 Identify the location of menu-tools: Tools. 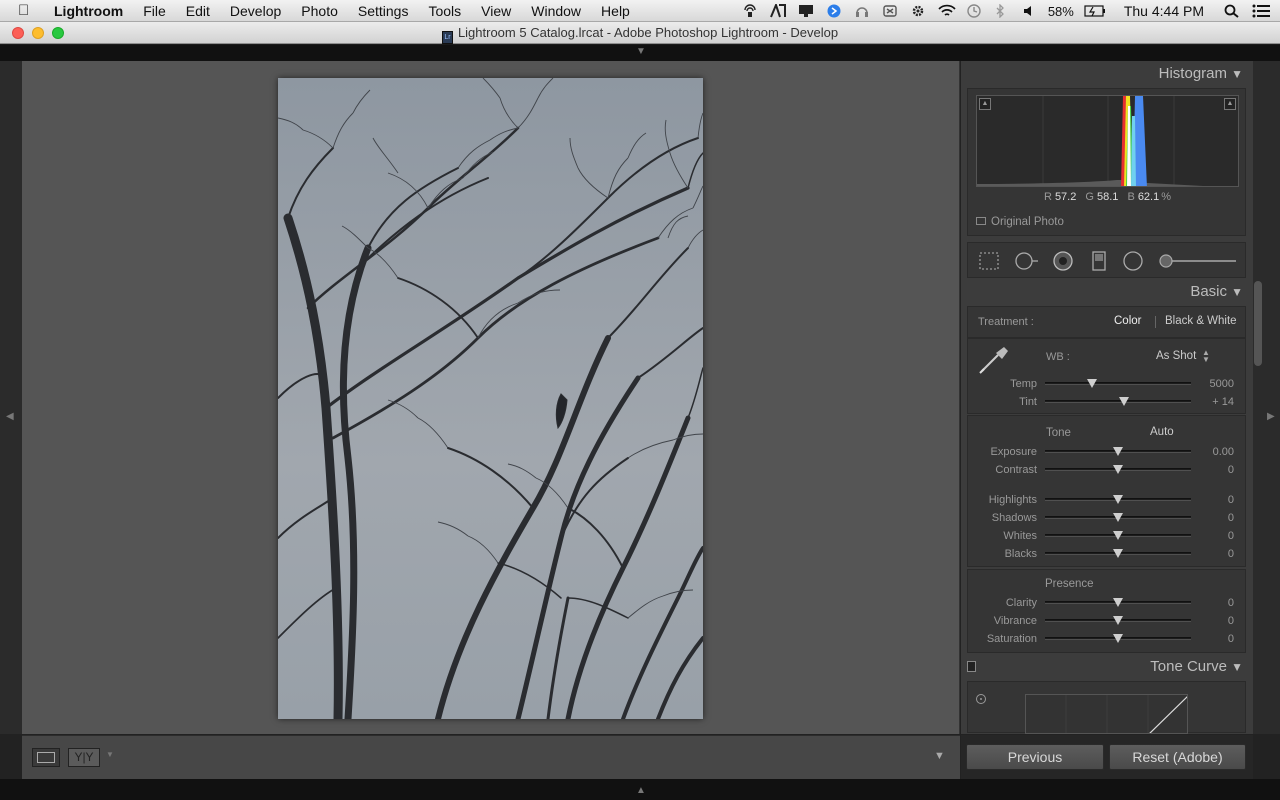
(444, 11).